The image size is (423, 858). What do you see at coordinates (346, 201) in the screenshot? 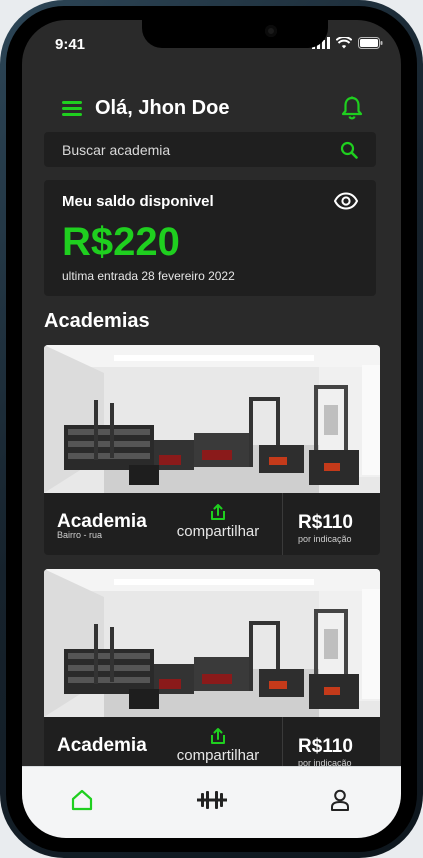
I see `eye-icon` at bounding box center [346, 201].